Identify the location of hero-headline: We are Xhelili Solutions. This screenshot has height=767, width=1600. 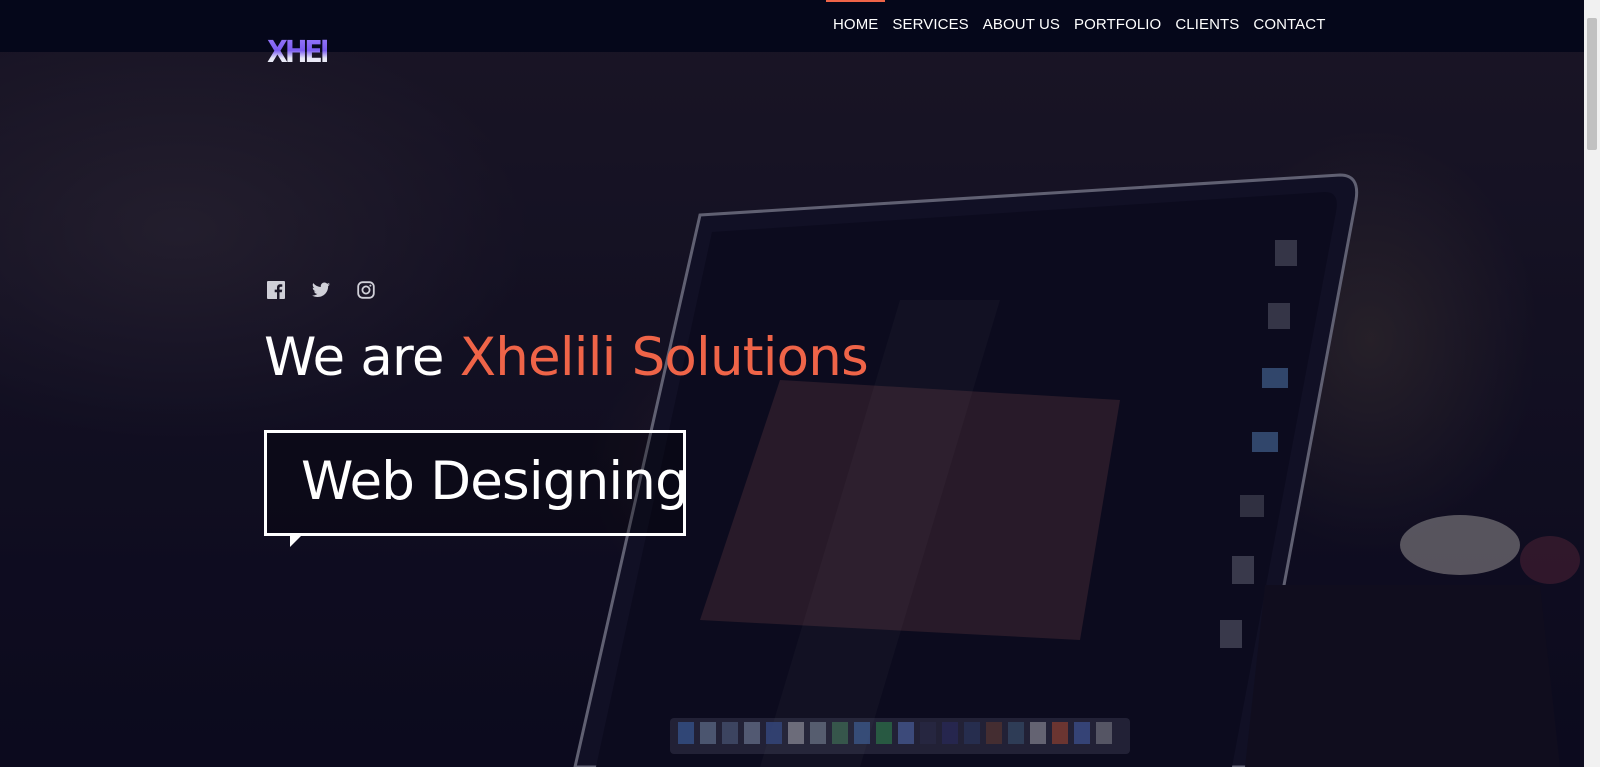
(566, 357).